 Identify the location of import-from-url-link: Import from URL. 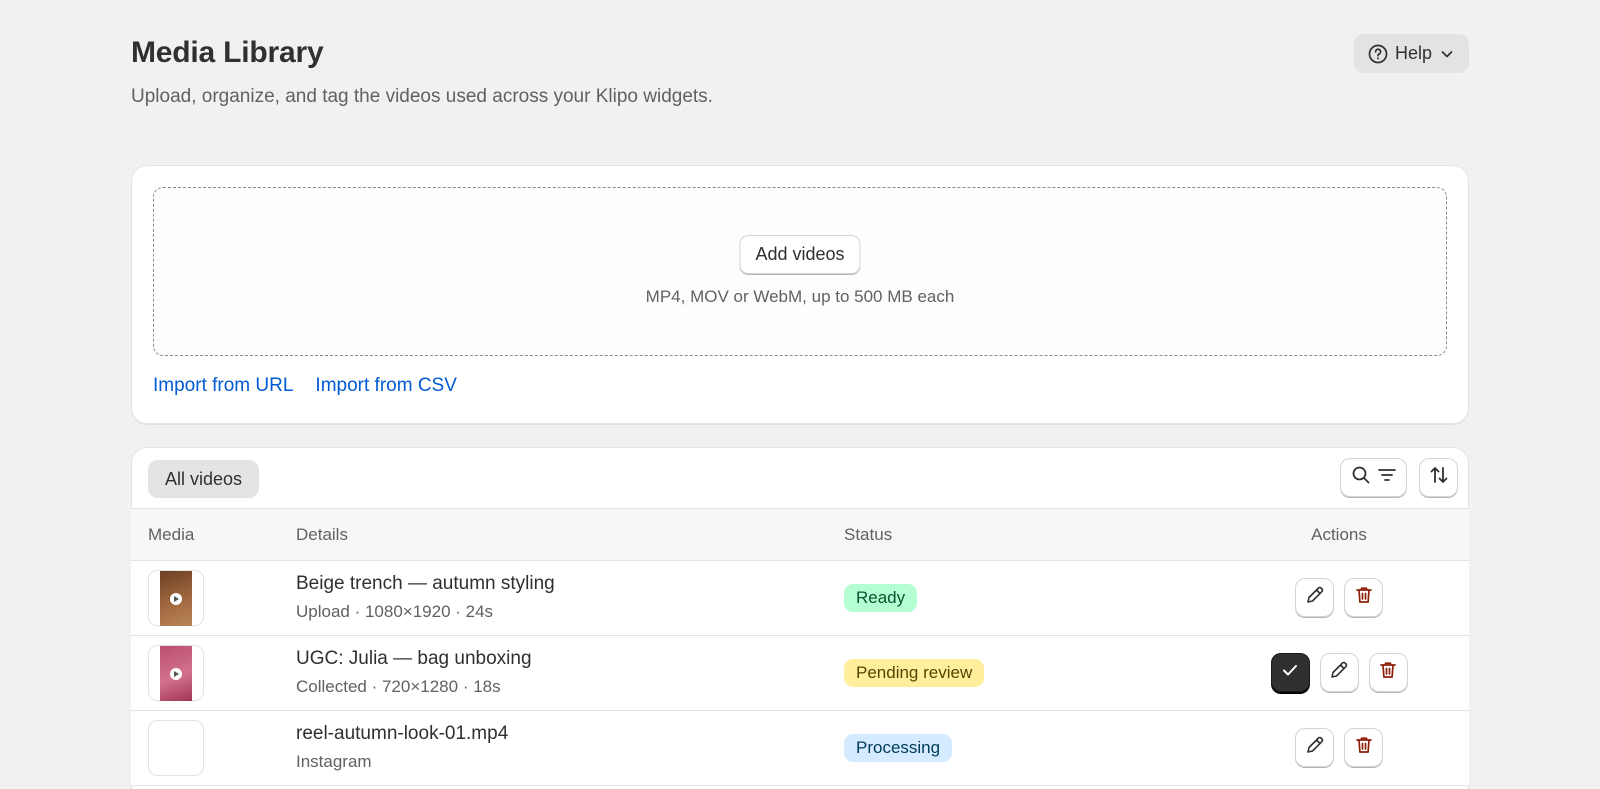
(223, 386).